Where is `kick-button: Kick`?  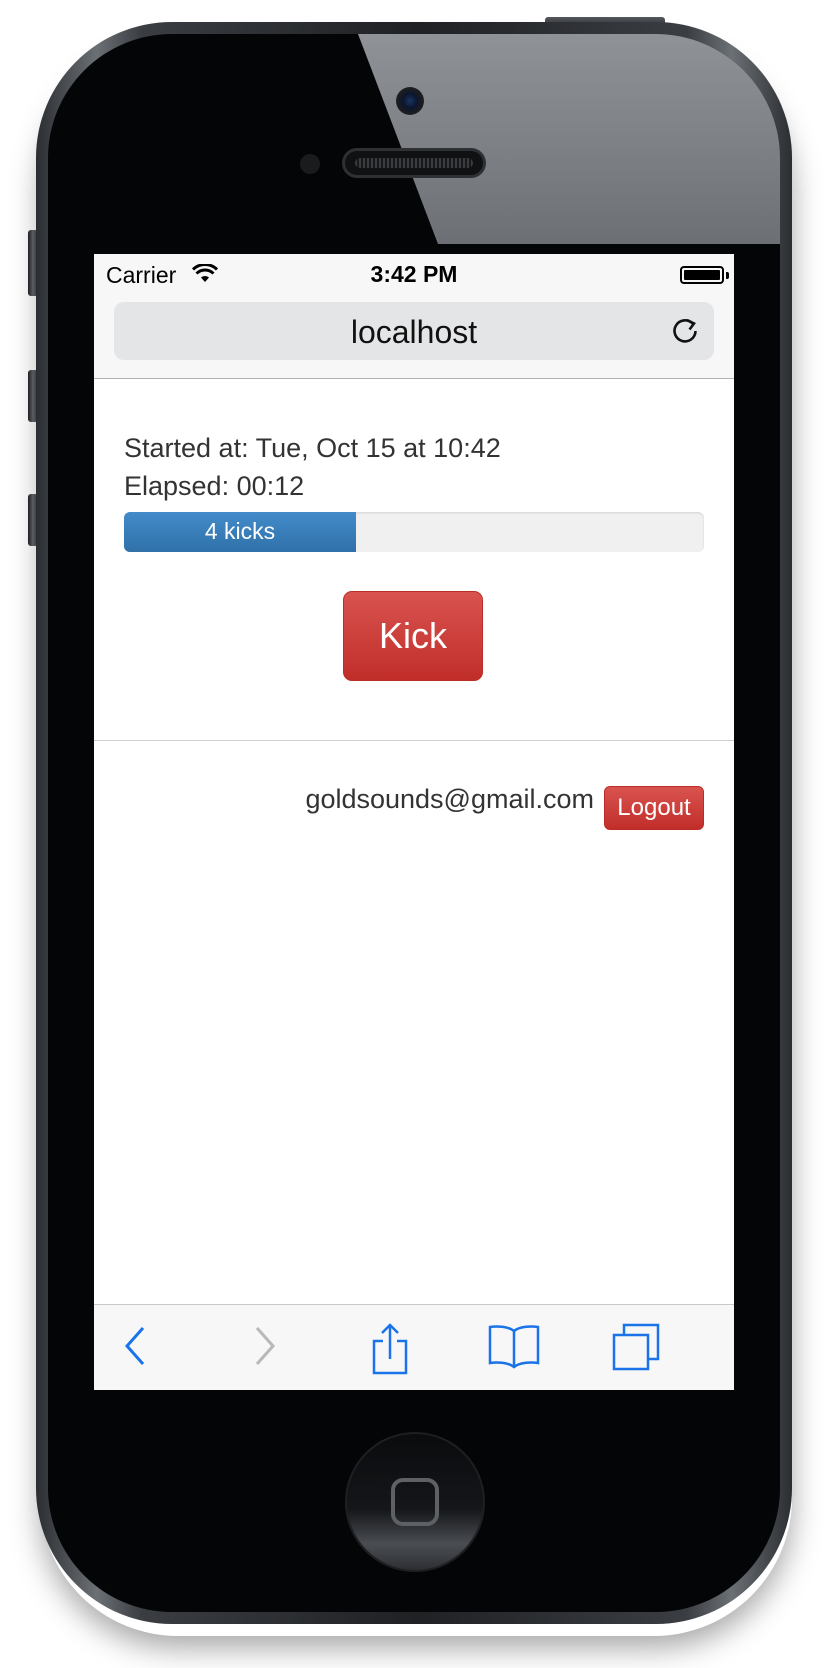 kick-button: Kick is located at coordinates (413, 636).